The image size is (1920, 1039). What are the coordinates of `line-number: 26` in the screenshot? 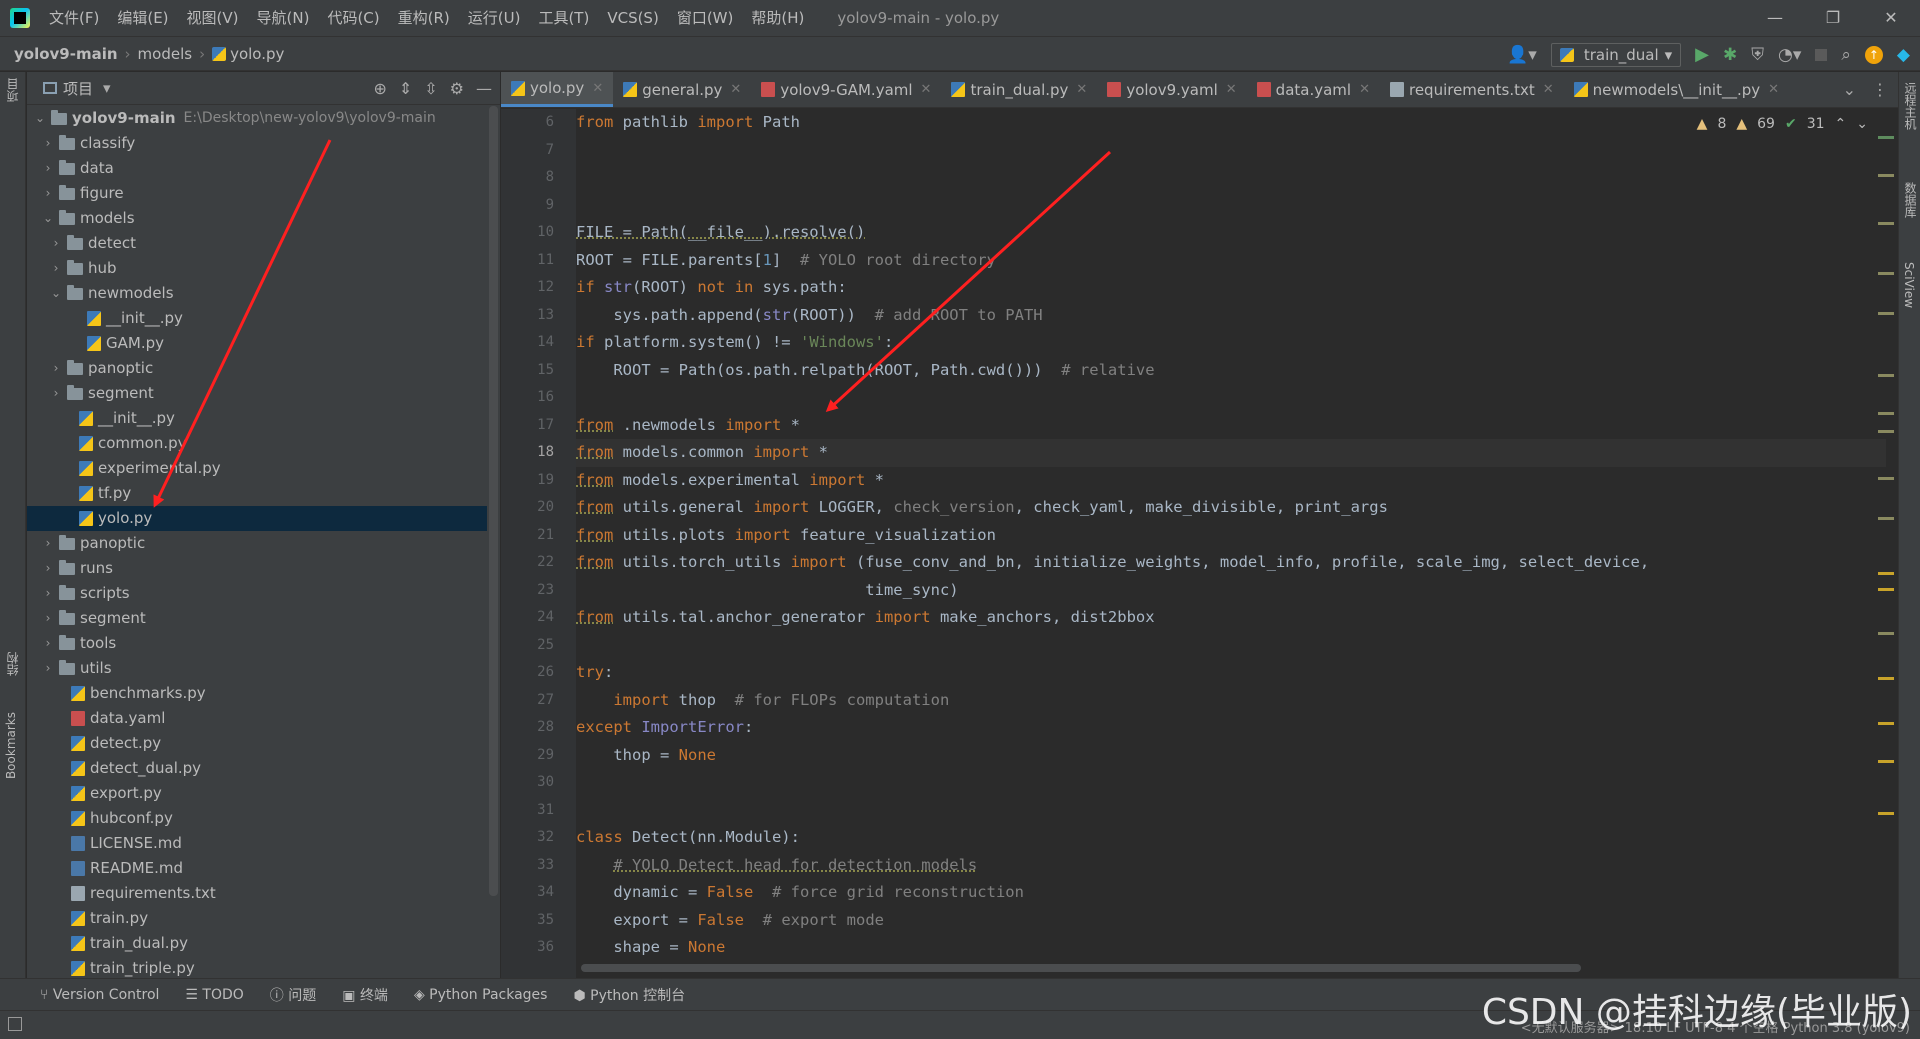 It's located at (538, 673).